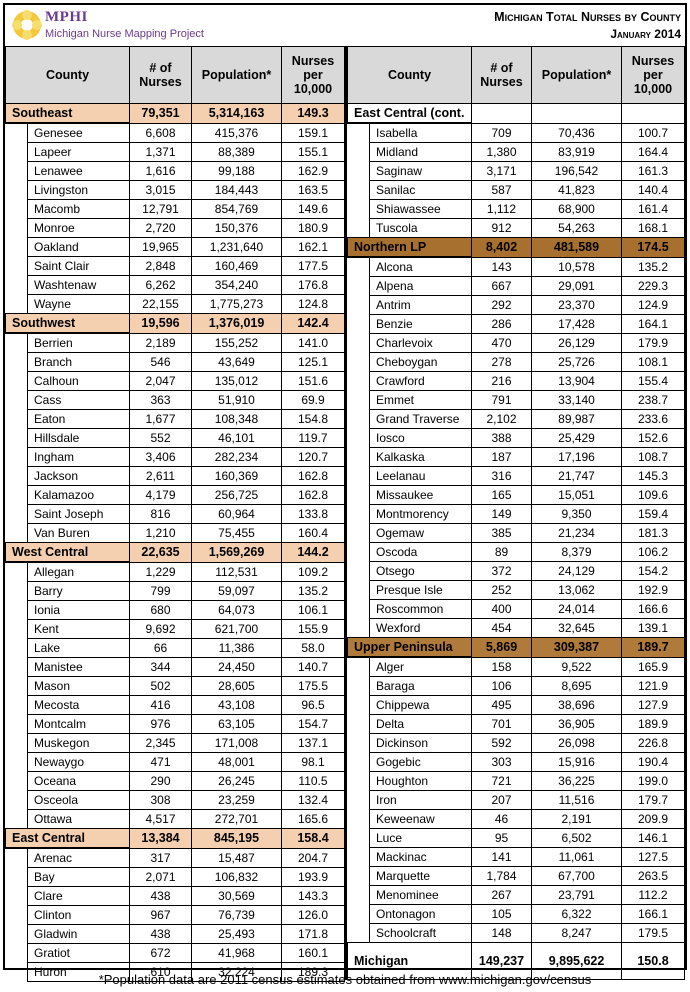 This screenshot has height=992, width=690. What do you see at coordinates (236, 552) in the screenshot?
I see `region-population: 1,569,269` at bounding box center [236, 552].